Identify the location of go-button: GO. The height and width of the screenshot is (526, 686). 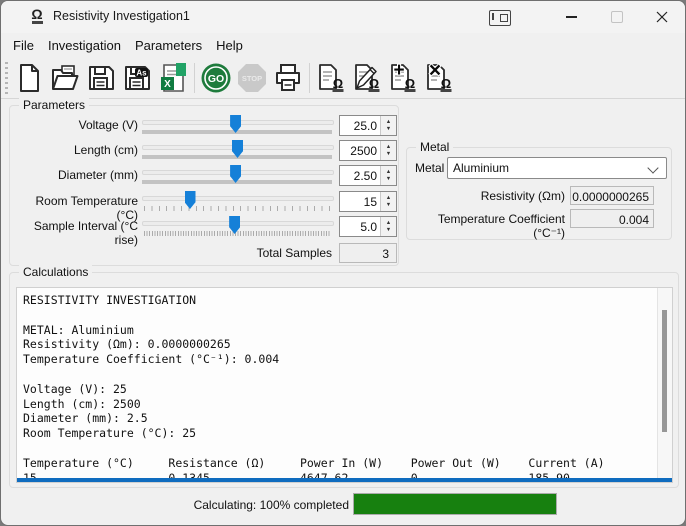
(216, 78).